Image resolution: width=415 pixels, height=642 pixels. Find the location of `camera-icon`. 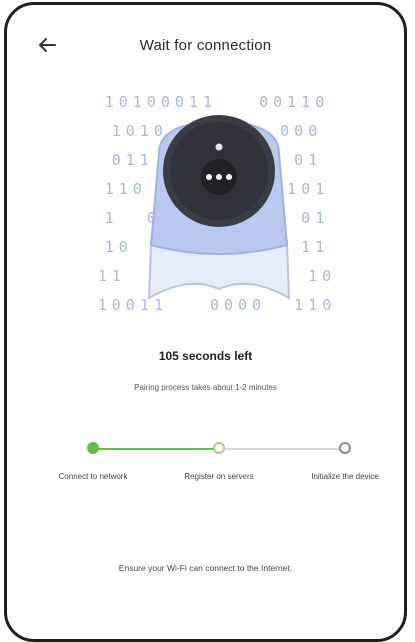

camera-icon is located at coordinates (219, 207).